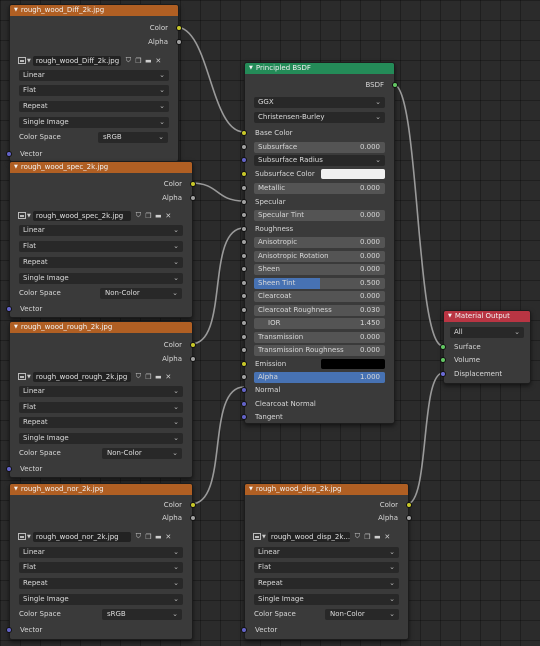 The image size is (540, 646). What do you see at coordinates (101, 167) in the screenshot?
I see `node-header: ▼ rough_wood_spec_2k.jpg` at bounding box center [101, 167].